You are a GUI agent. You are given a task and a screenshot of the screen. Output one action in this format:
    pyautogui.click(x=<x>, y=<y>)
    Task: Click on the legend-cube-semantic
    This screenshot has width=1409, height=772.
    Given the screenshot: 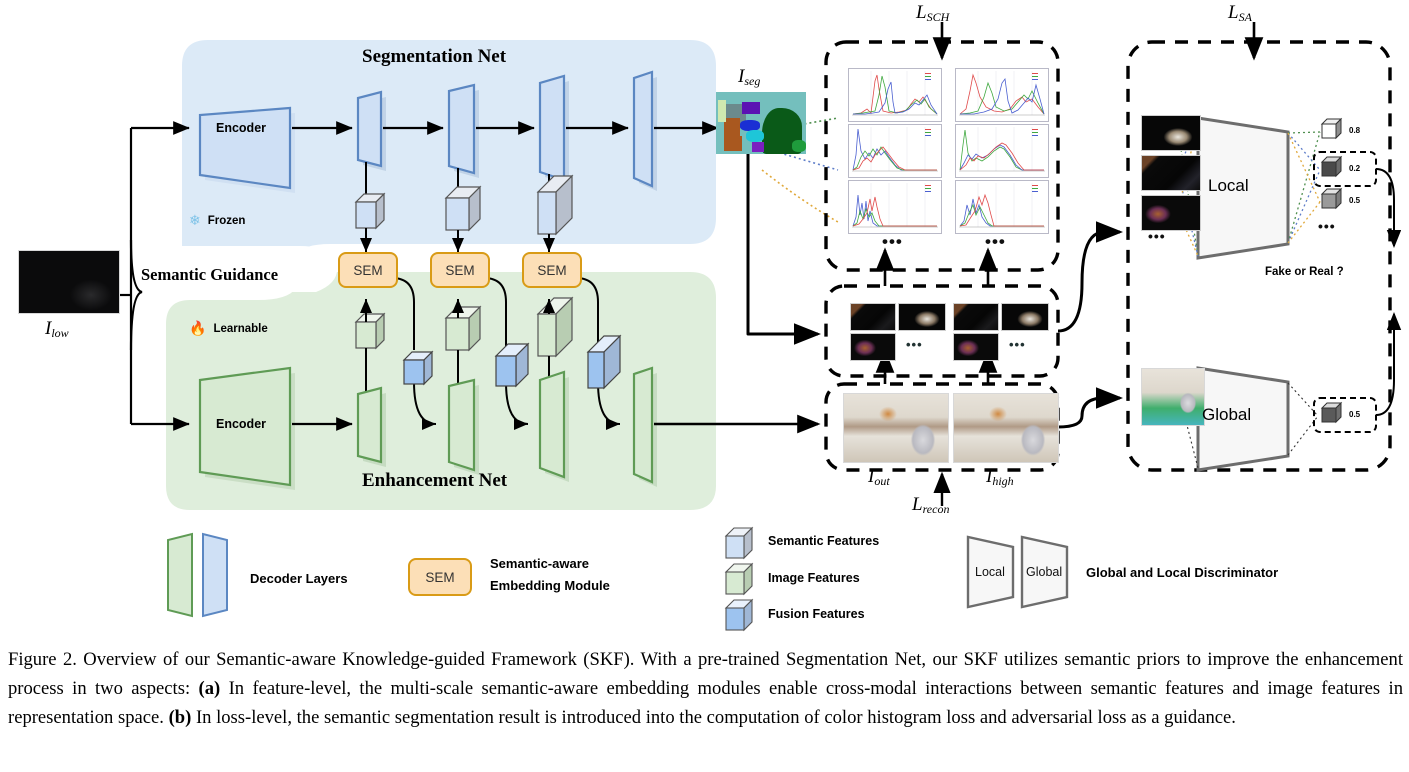 What is the action you would take?
    pyautogui.click(x=739, y=543)
    